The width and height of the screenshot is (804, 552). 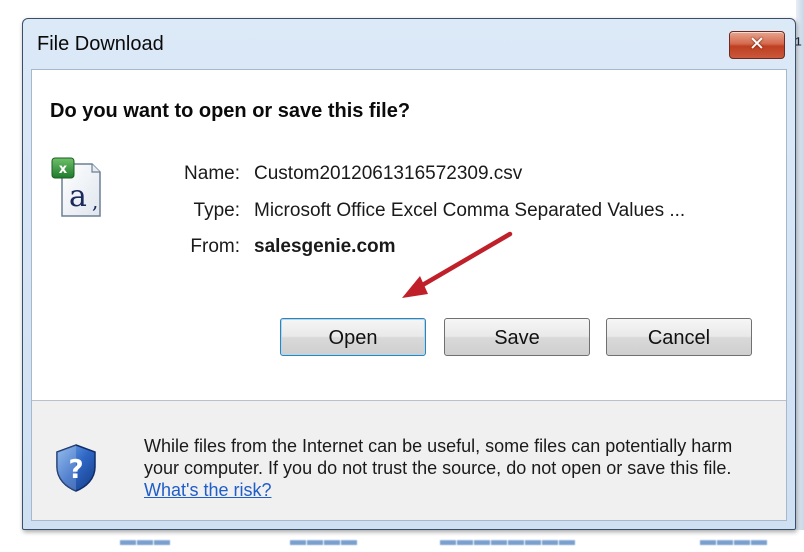 I want to click on name-value: Custom2012061316572309.csv, so click(x=388, y=173).